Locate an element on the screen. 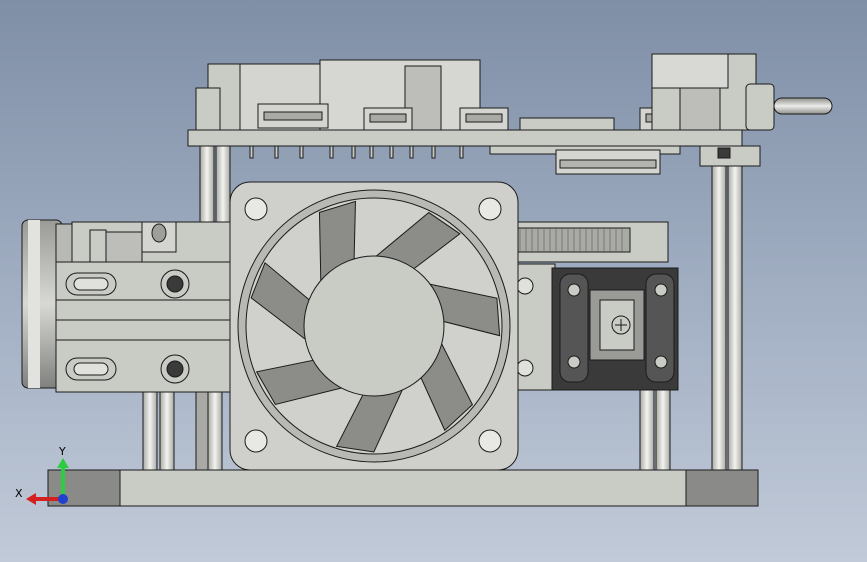 The image size is (867, 562). base-plate is located at coordinates (403, 488).